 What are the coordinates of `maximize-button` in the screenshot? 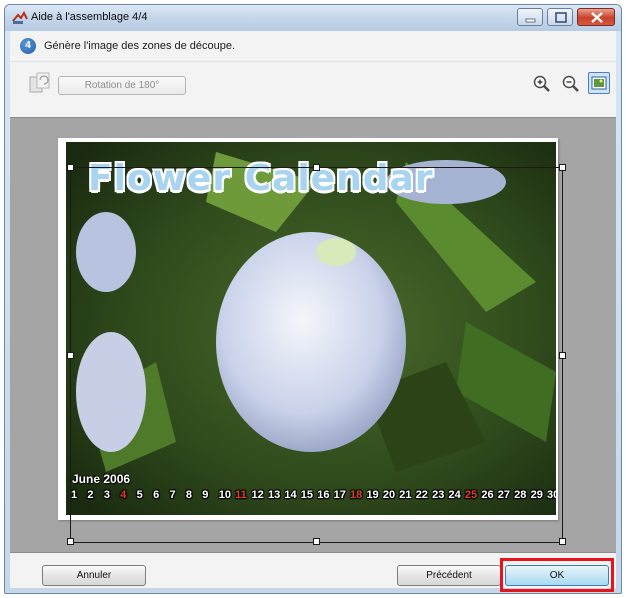 It's located at (560, 17).